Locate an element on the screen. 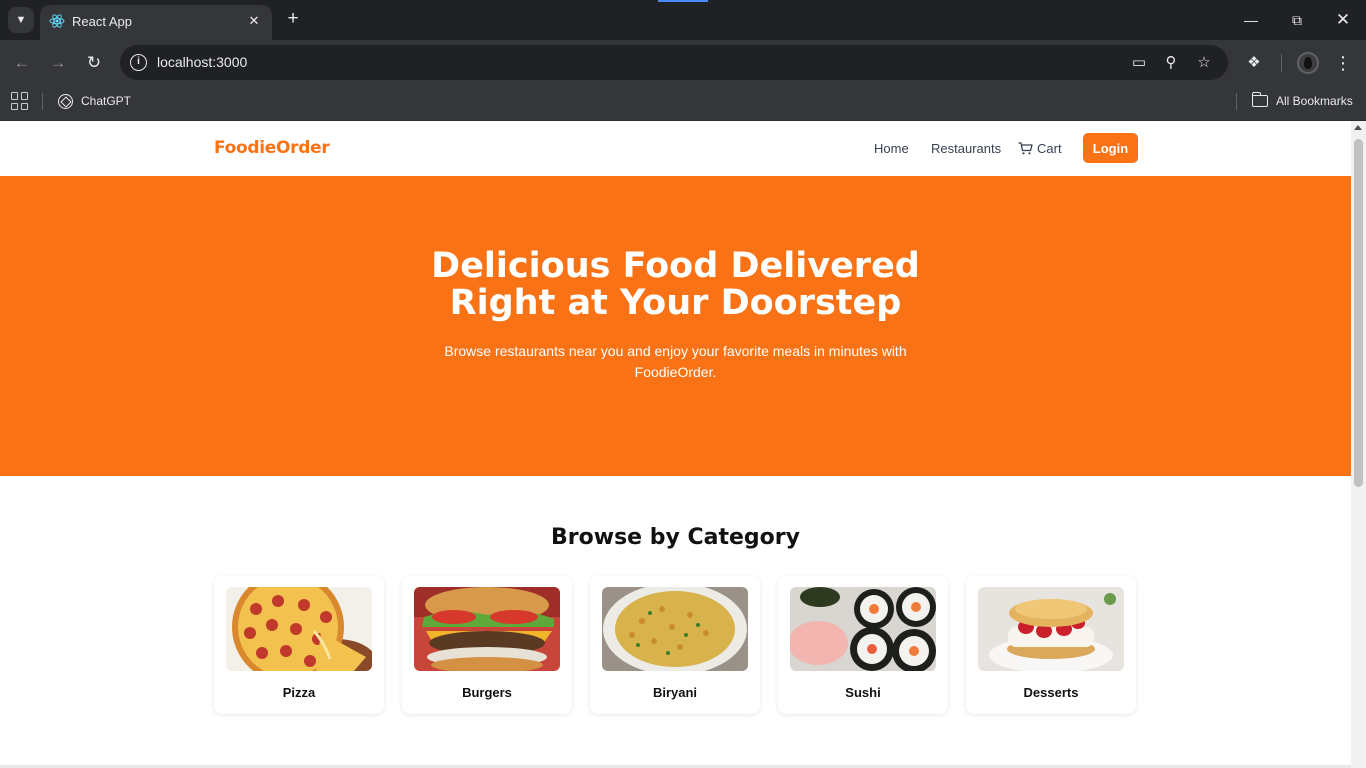 This screenshot has height=768, width=1366. address-bar: i localhost:3000 ▭ ⚲ ☆ is located at coordinates (674, 62).